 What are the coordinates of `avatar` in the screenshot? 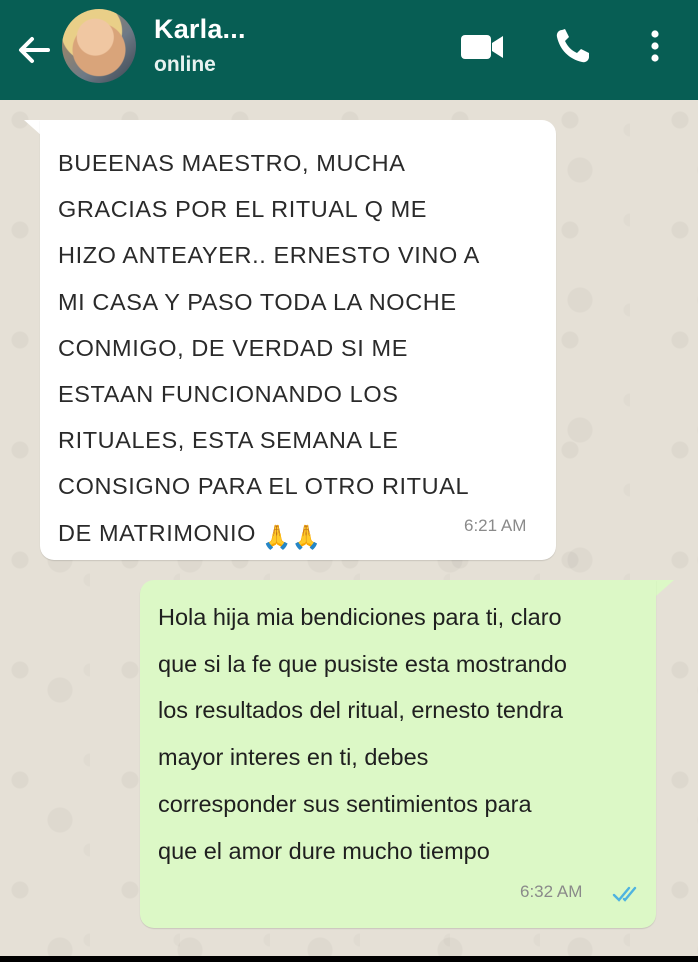 It's located at (99, 46).